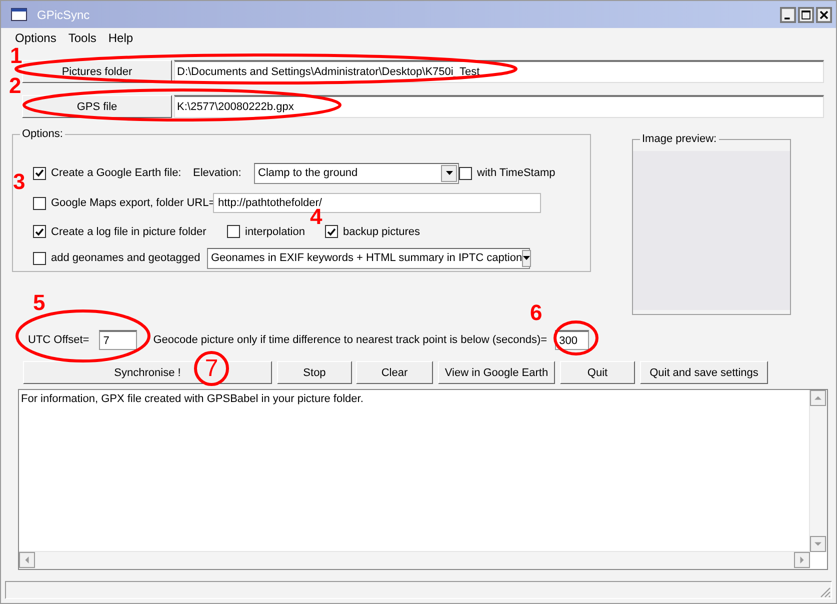 The width and height of the screenshot is (837, 604). What do you see at coordinates (536, 313) in the screenshot?
I see `step-number: 6` at bounding box center [536, 313].